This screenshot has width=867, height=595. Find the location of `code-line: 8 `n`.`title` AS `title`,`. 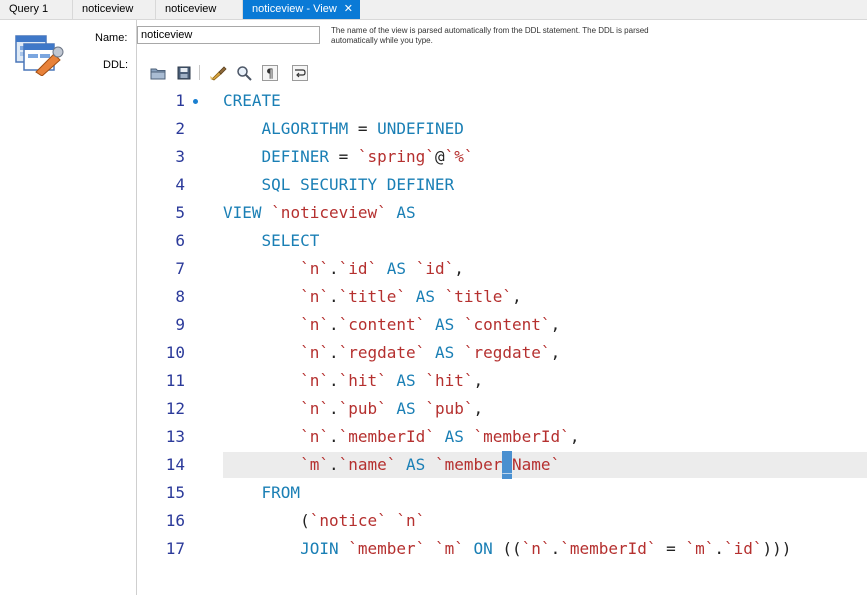

code-line: 8 `n`.`title` AS `title`, is located at coordinates (502, 297).